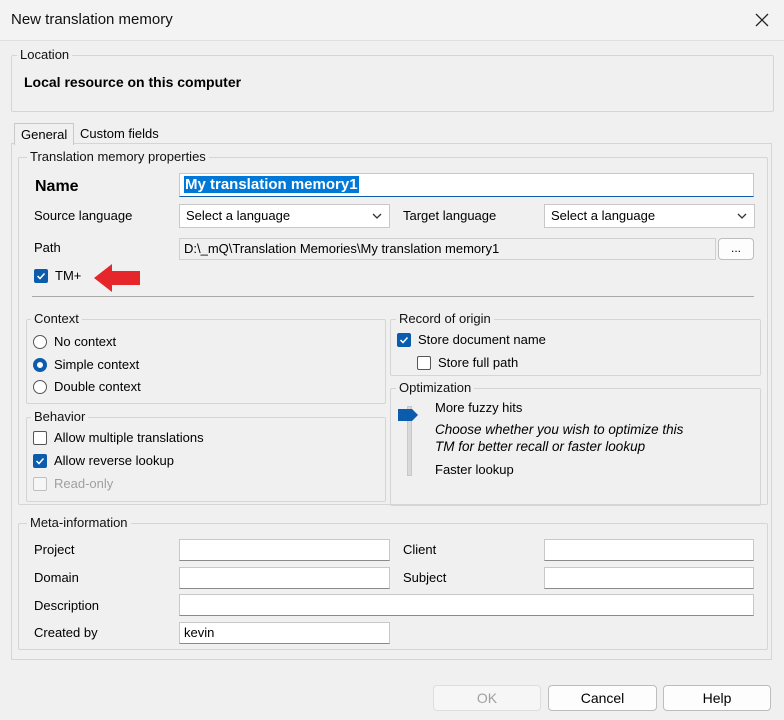  What do you see at coordinates (425, 577) in the screenshot?
I see `subject-label: Subject` at bounding box center [425, 577].